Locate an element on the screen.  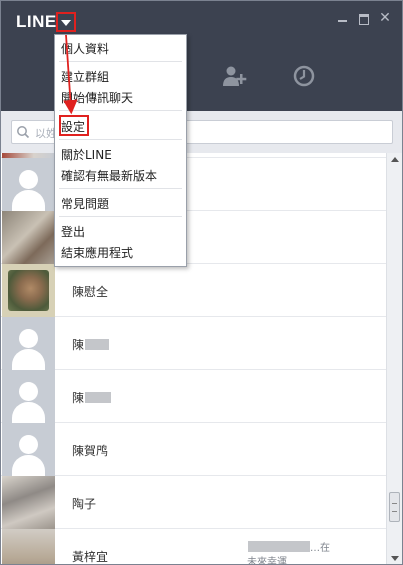
menu-item-exit: 結束應用程式 is located at coordinates (97, 252).